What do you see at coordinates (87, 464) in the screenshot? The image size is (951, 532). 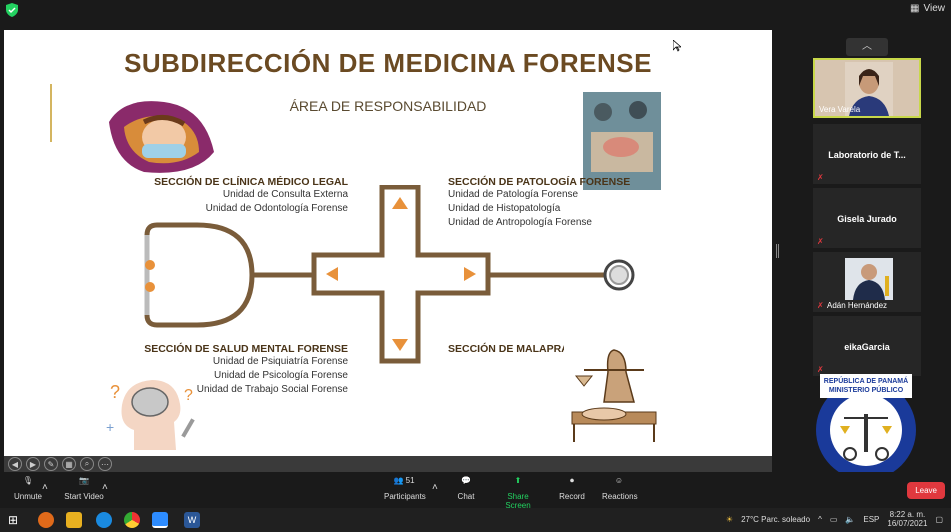 I see `zoom-icon: ⌕` at bounding box center [87, 464].